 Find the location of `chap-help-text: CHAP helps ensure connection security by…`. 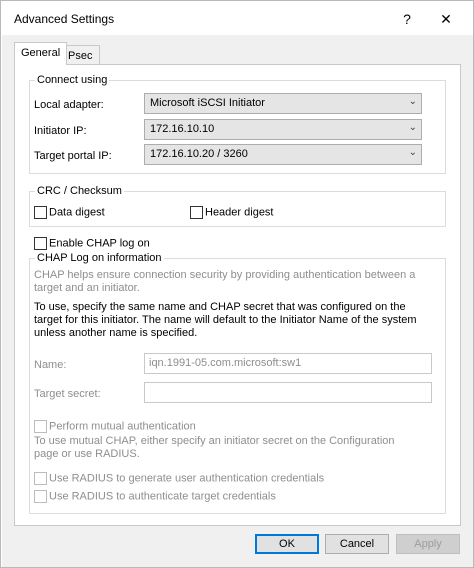

chap-help-text: CHAP helps ensure connection security by… is located at coordinates (225, 281).